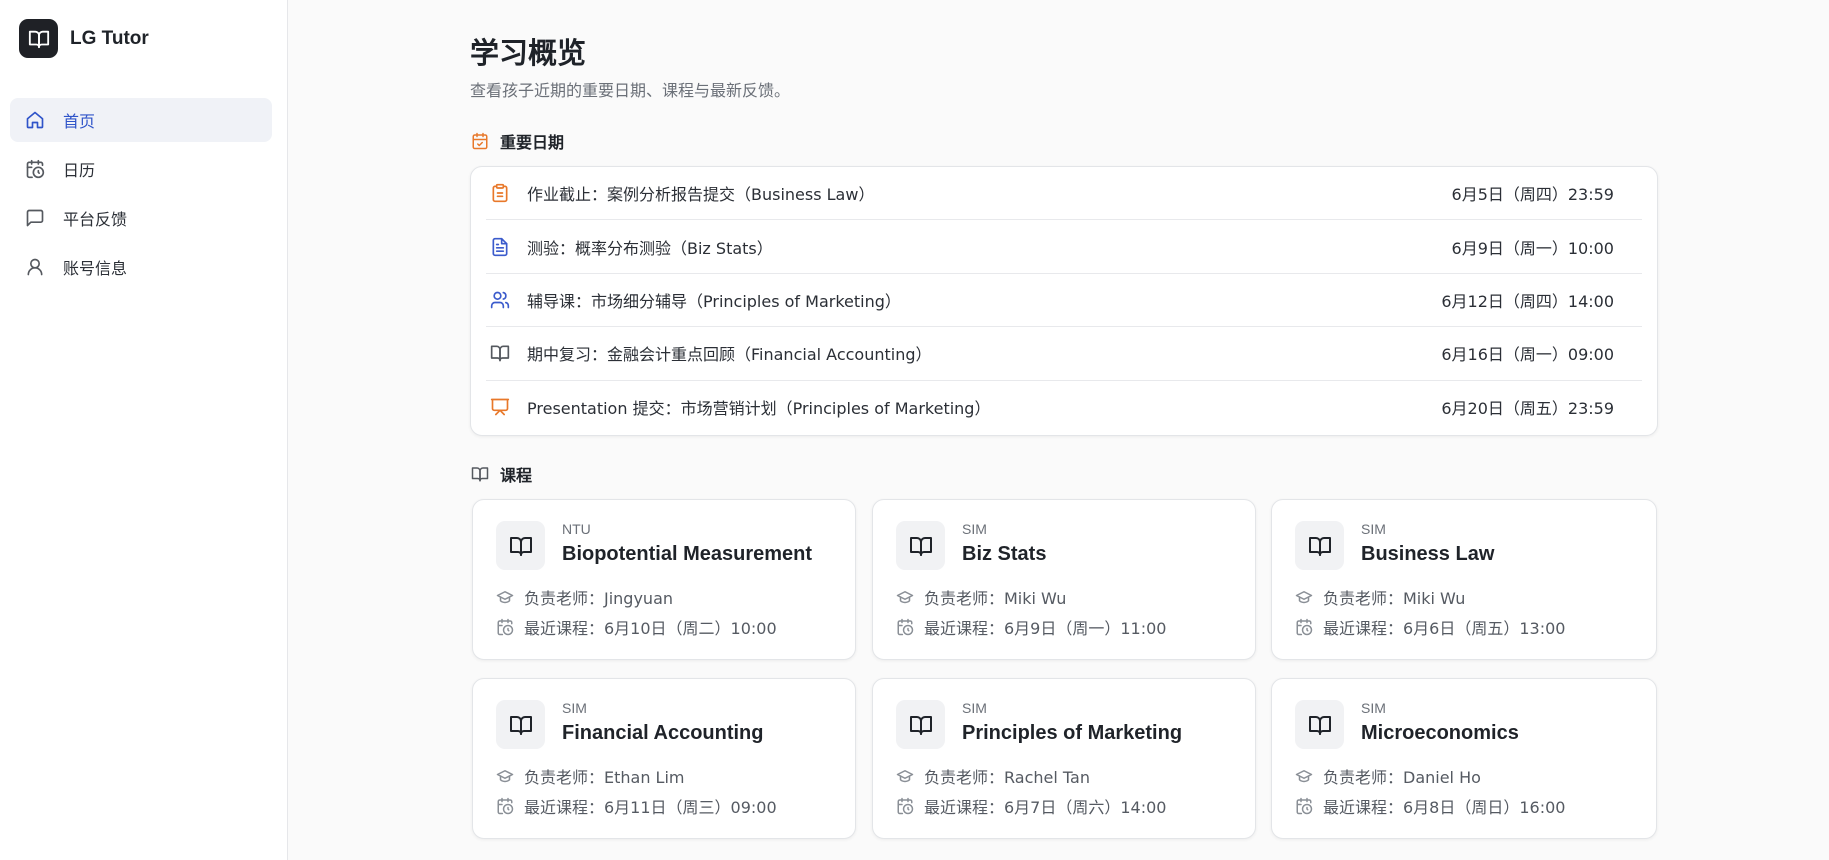 This screenshot has height=860, width=1829. What do you see at coordinates (35, 218) in the screenshot?
I see `message-square-icon` at bounding box center [35, 218].